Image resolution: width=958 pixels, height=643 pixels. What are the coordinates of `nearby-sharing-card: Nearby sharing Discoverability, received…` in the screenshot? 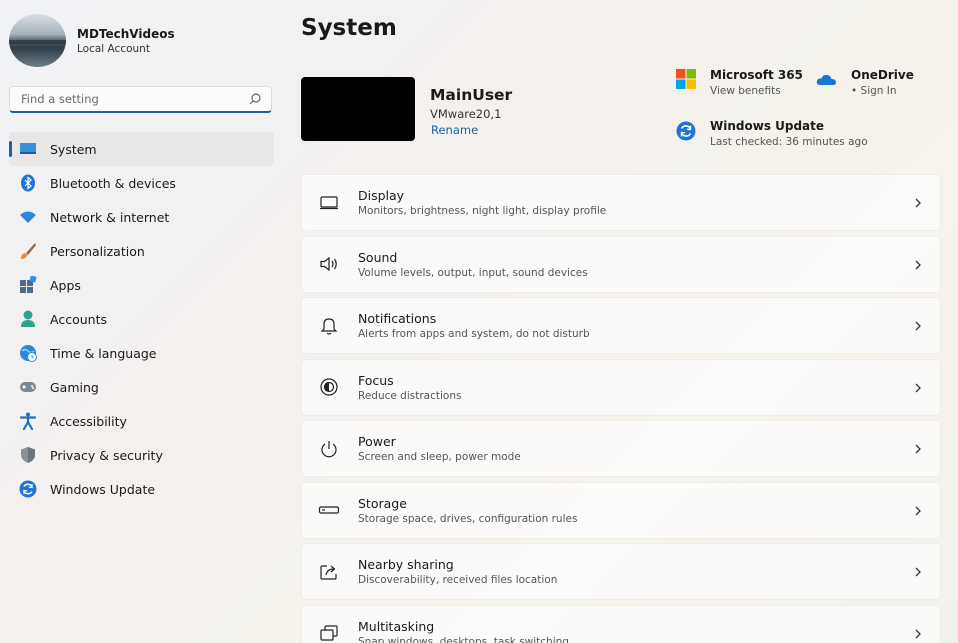 It's located at (621, 571).